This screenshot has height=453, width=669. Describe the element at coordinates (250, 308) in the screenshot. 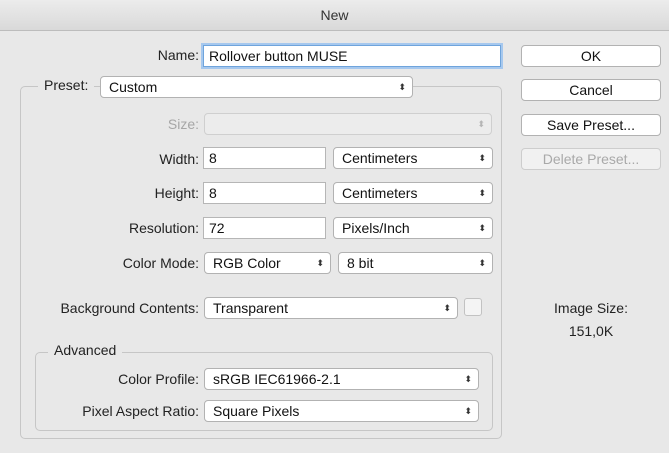

I see `background-contents-value: Transparent` at that location.